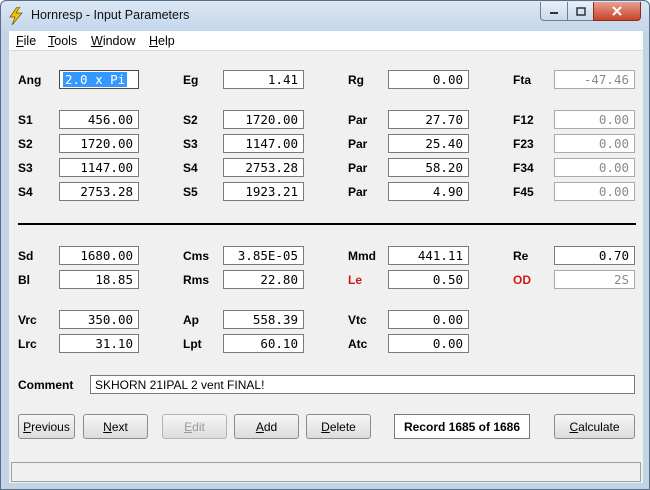 The height and width of the screenshot is (490, 650). Describe the element at coordinates (523, 120) in the screenshot. I see `f12-label: F12` at that location.